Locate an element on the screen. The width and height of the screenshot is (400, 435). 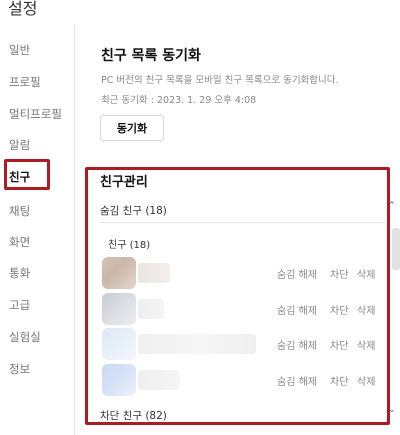
hidden-friends-section-header: 숨김 친구 (18) is located at coordinates (133, 210).